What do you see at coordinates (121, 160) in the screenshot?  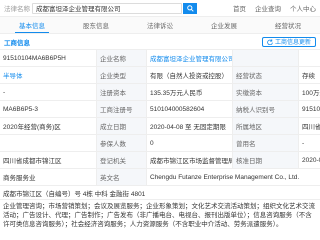 I see `row-label: 登记机关` at bounding box center [121, 160].